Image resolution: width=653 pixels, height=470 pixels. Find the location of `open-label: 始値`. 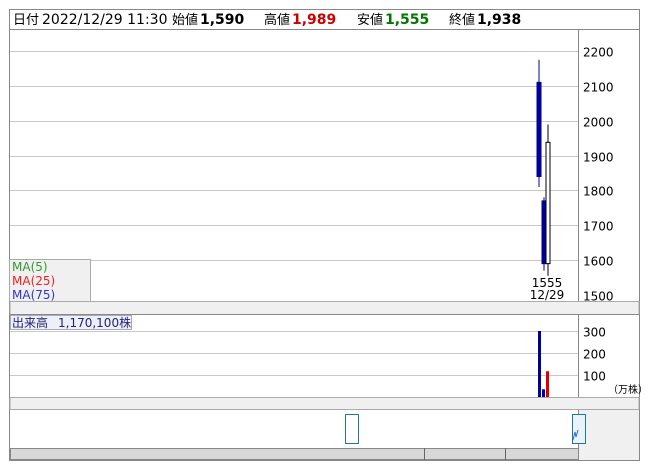

open-label: 始値 is located at coordinates (185, 20).